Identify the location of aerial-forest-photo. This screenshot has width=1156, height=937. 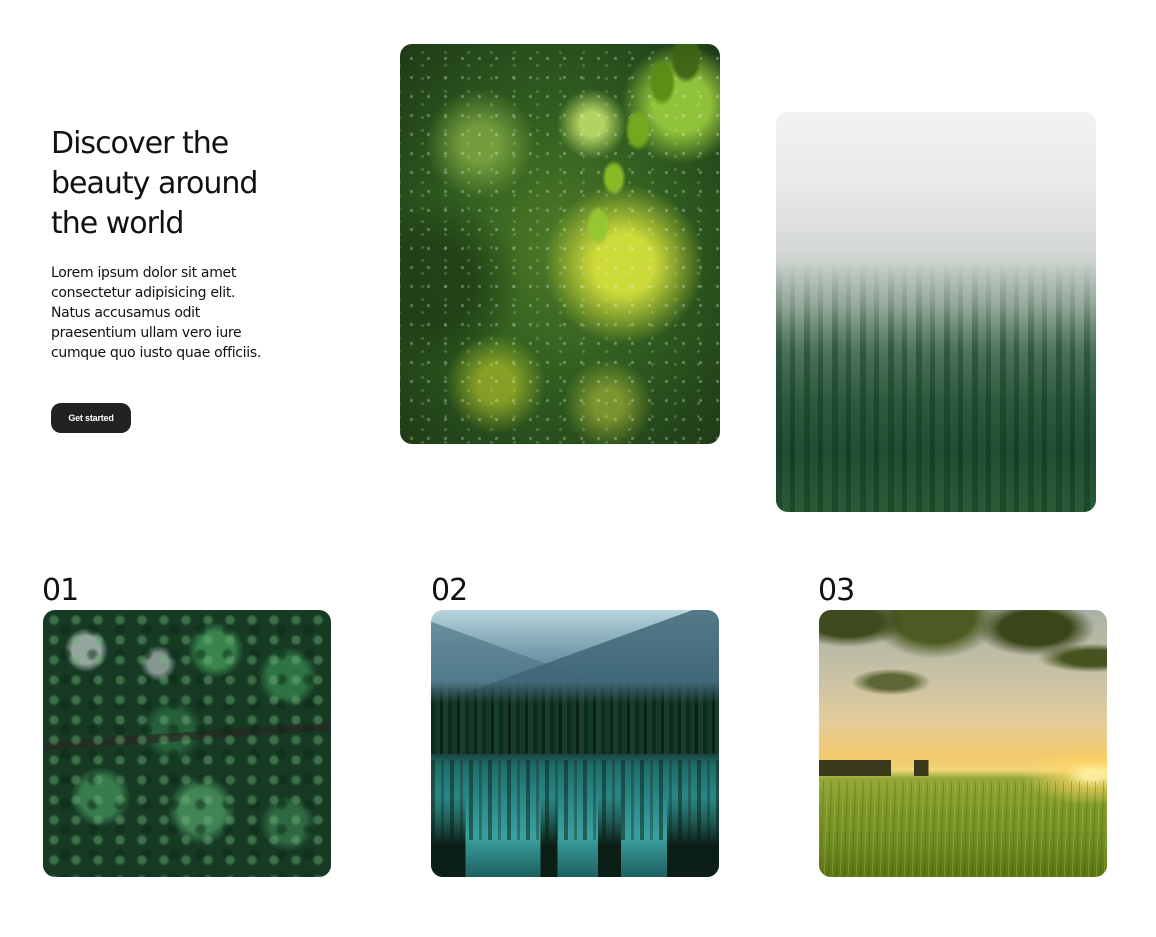
(187, 743).